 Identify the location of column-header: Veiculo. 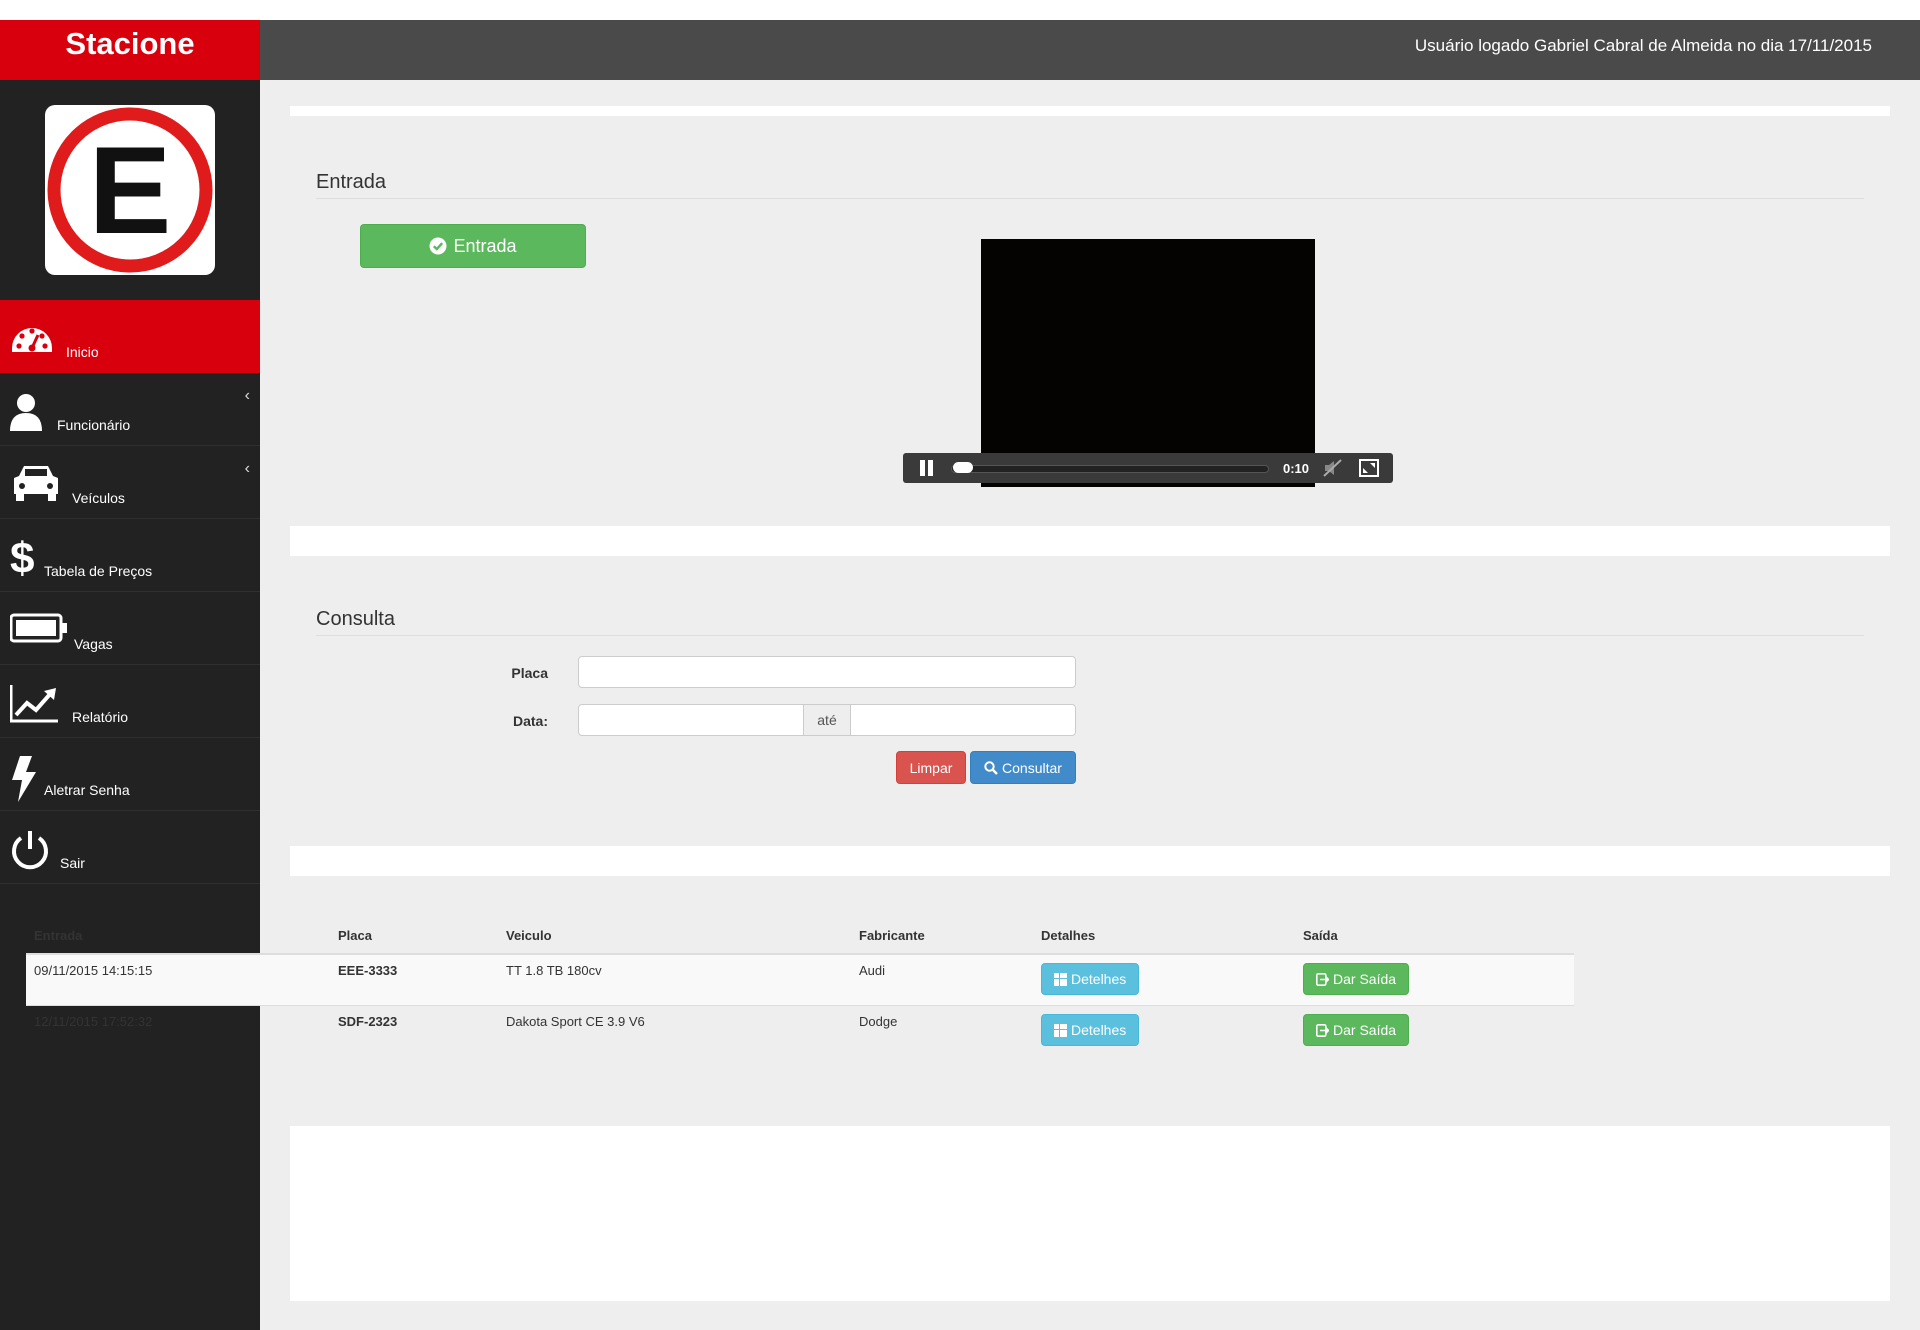
(674, 936).